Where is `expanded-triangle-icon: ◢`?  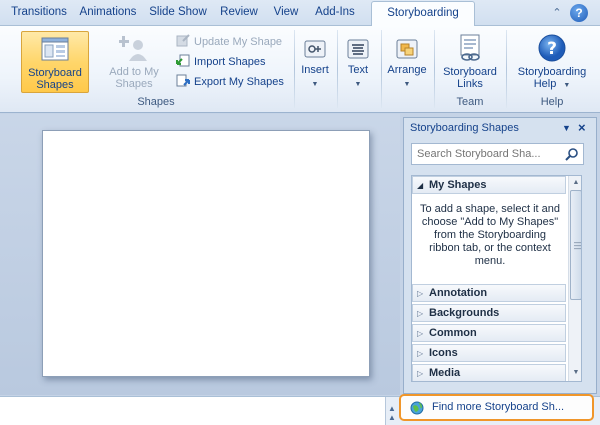 expanded-triangle-icon: ◢ is located at coordinates (420, 185).